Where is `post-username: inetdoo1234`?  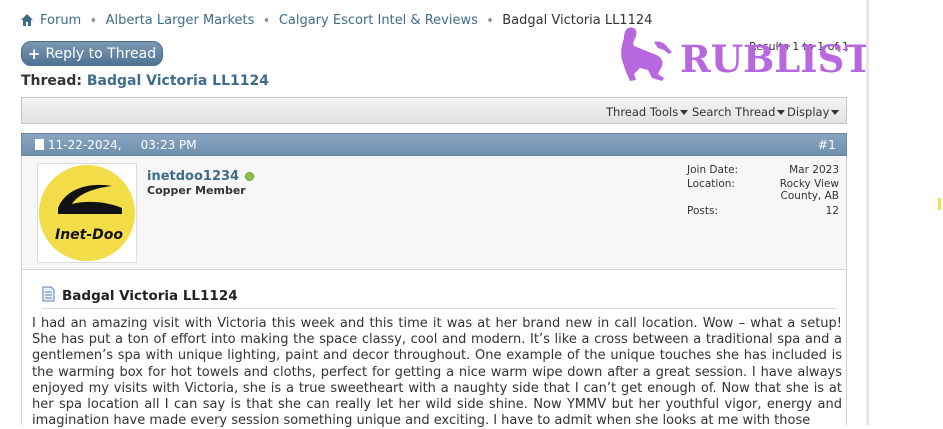 post-username: inetdoo1234 is located at coordinates (201, 176).